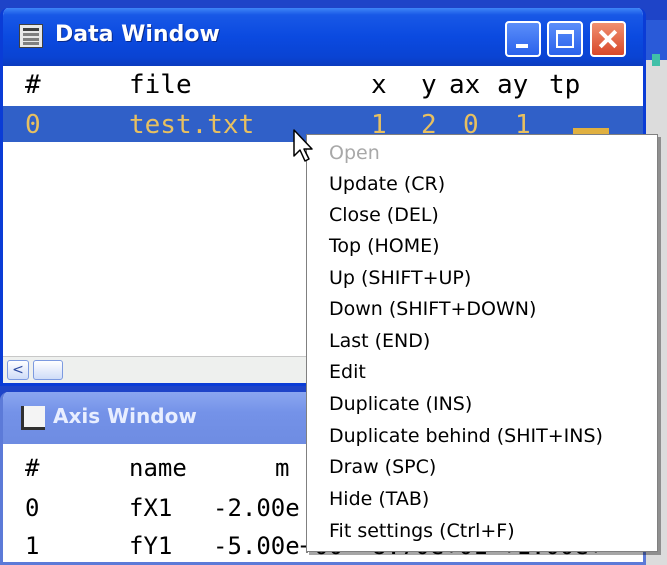 The width and height of the screenshot is (667, 565). What do you see at coordinates (379, 341) in the screenshot?
I see `menu-item-last: Last (END)` at bounding box center [379, 341].